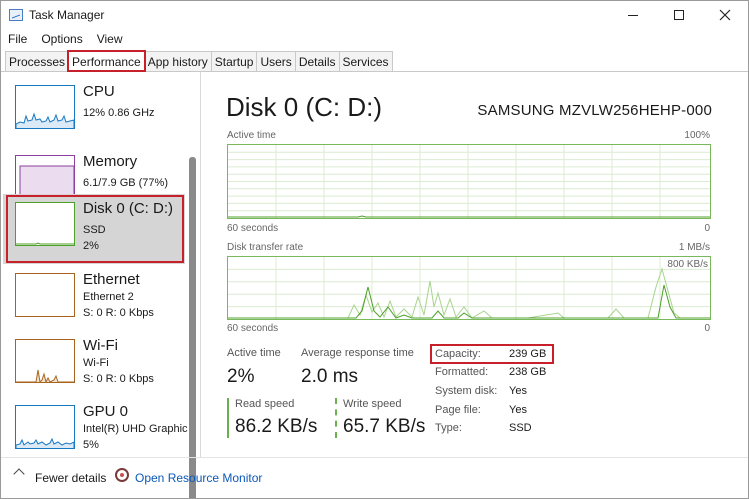 This screenshot has height=499, width=749. Describe the element at coordinates (466, 391) in the screenshot. I see `system-disk-label: System disk:` at that location.